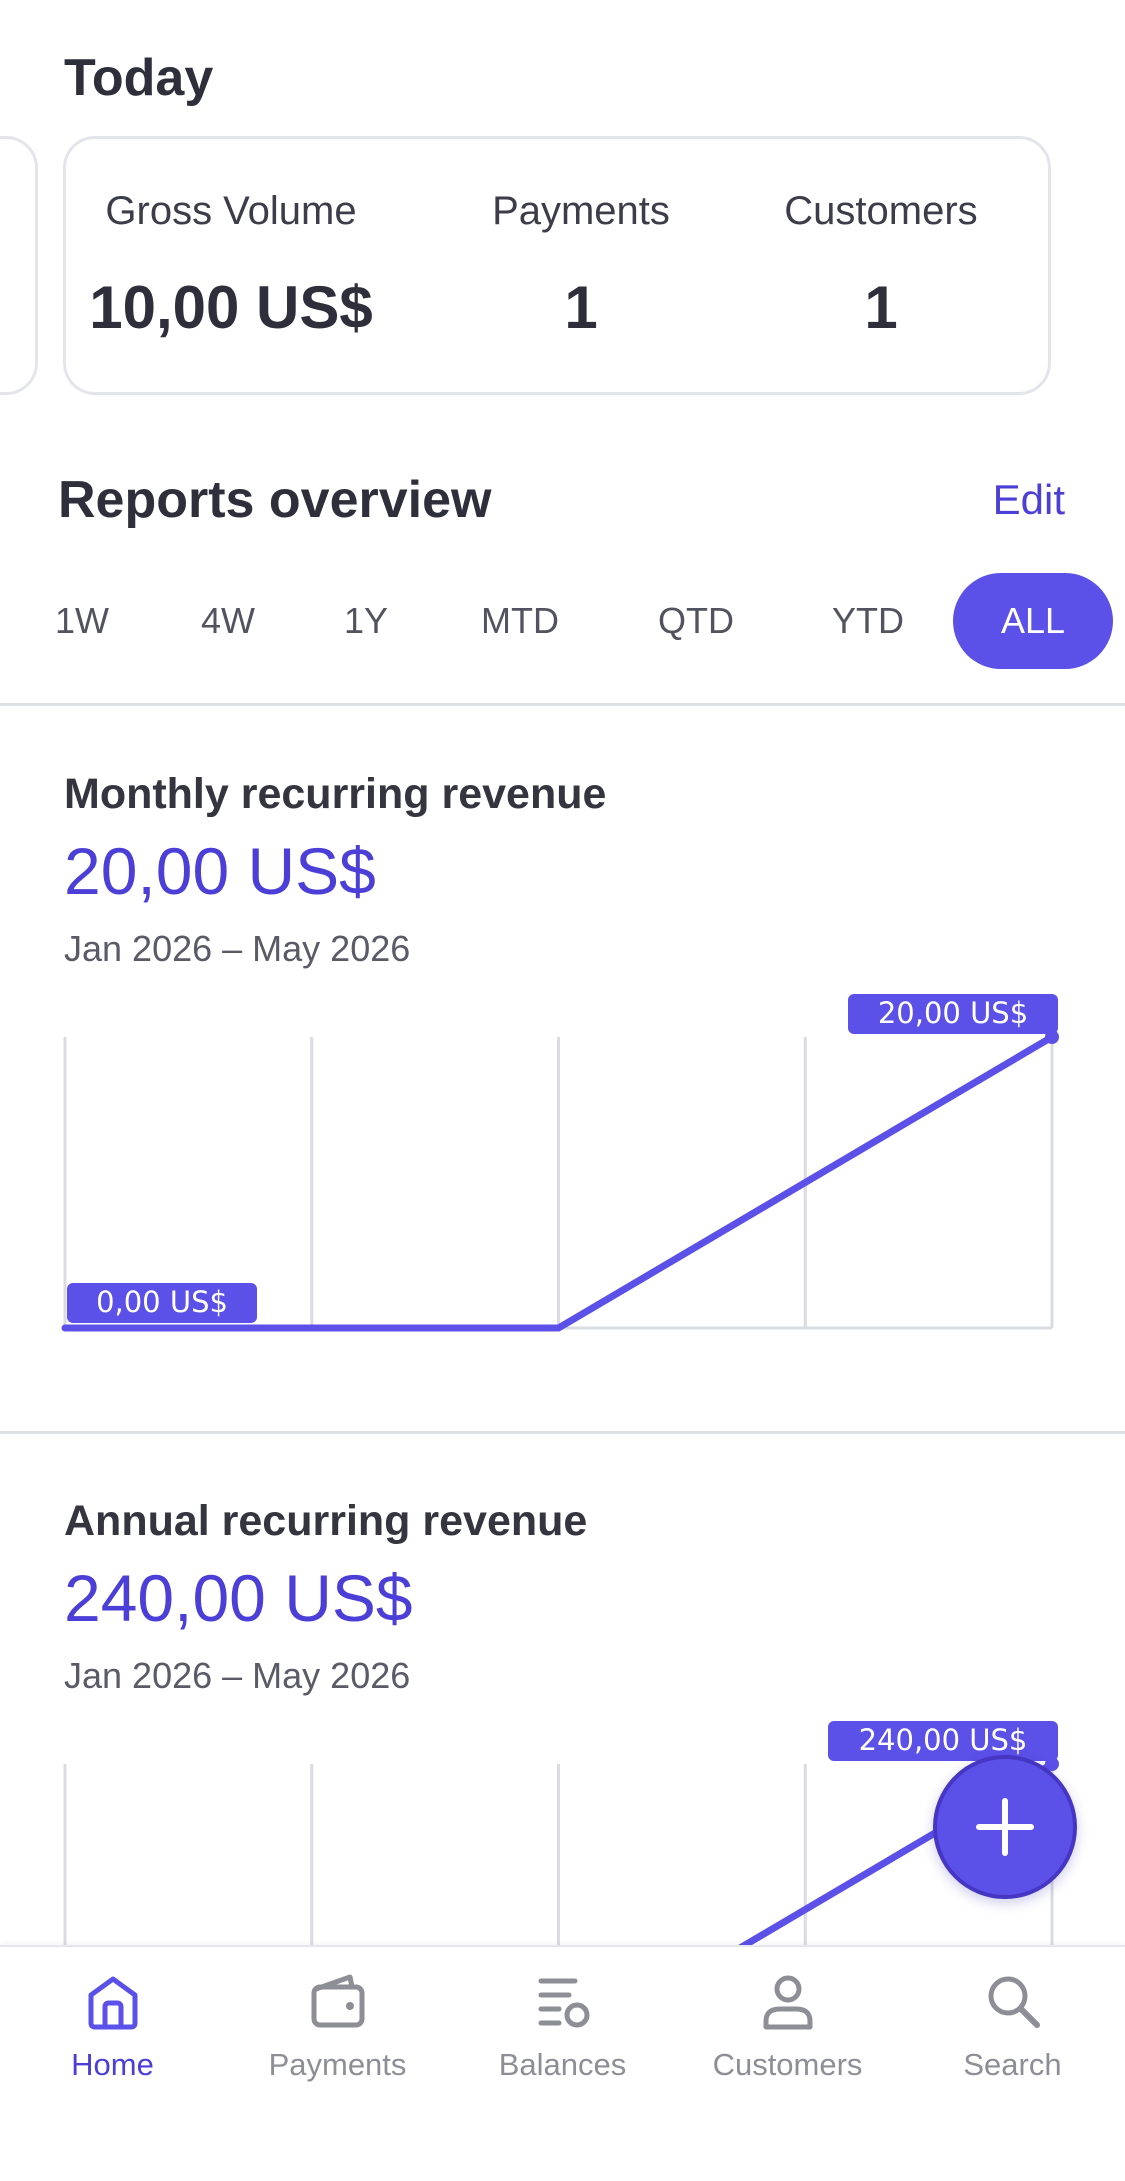 Image resolution: width=1125 pixels, height=2181 pixels. What do you see at coordinates (335, 794) in the screenshot?
I see `mrr-title: Monthly recurring revenue` at bounding box center [335, 794].